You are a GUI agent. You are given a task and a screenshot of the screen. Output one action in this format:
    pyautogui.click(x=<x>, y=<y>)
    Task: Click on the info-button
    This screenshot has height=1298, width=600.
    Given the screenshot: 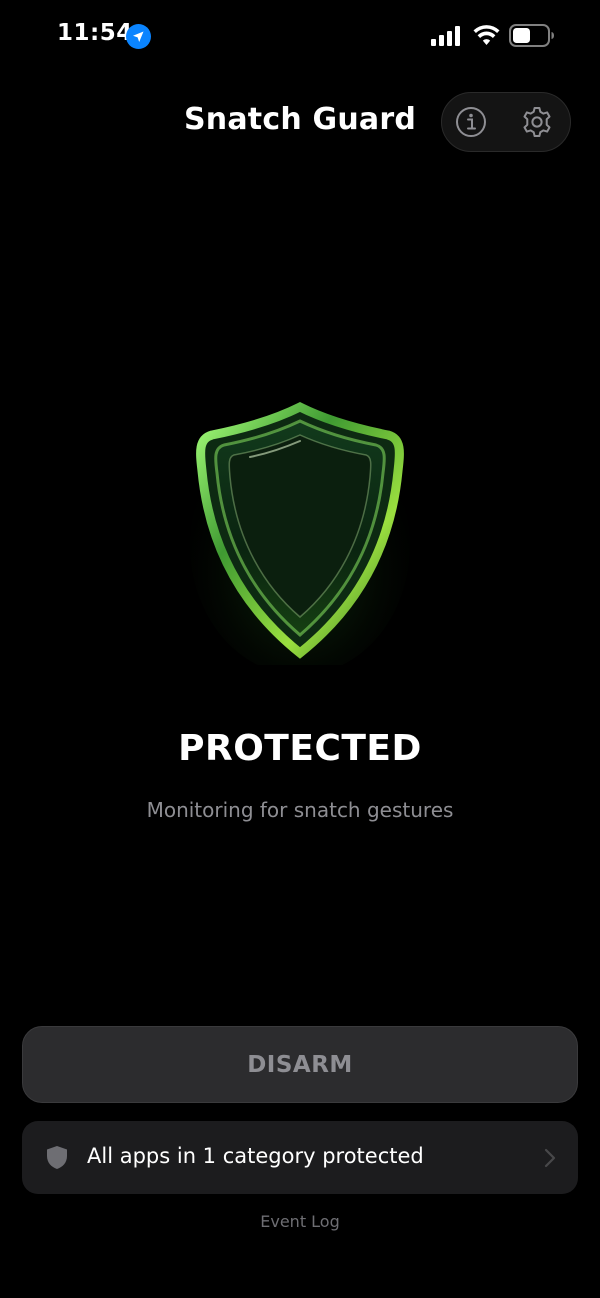 What is the action you would take?
    pyautogui.click(x=471, y=122)
    